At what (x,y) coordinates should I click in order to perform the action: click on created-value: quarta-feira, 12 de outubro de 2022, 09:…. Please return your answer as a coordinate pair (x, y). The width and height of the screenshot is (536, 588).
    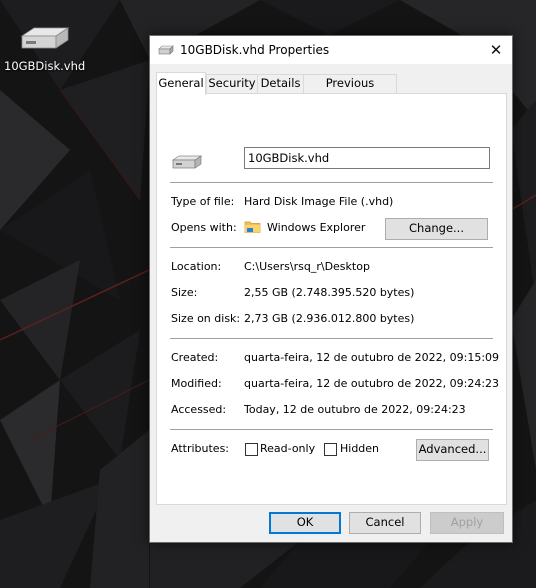
    Looking at the image, I should click on (372, 357).